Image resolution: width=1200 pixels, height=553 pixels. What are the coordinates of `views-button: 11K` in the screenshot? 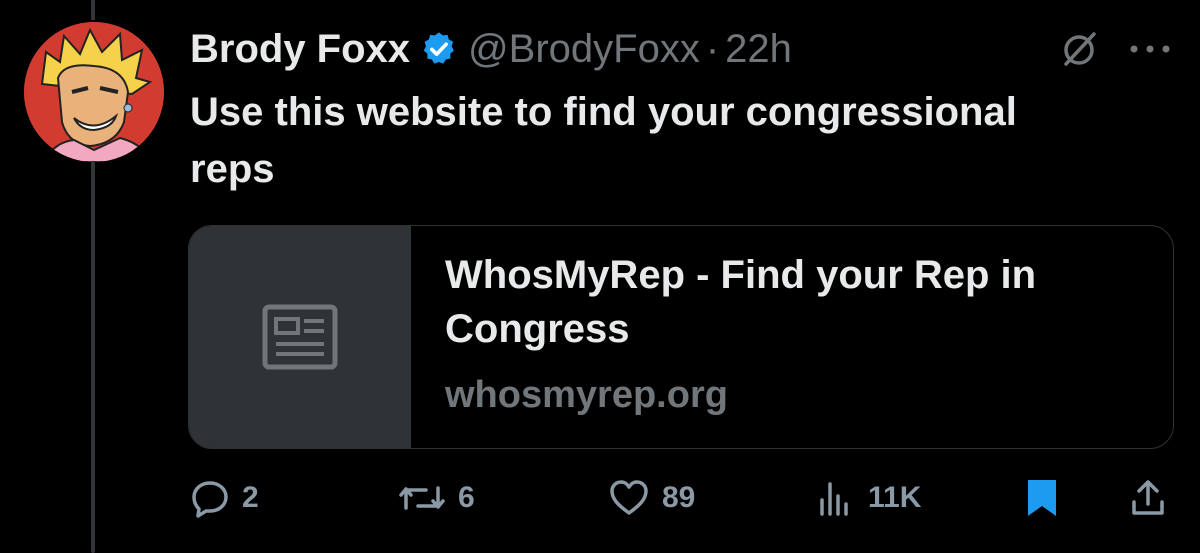 It's located at (868, 498).